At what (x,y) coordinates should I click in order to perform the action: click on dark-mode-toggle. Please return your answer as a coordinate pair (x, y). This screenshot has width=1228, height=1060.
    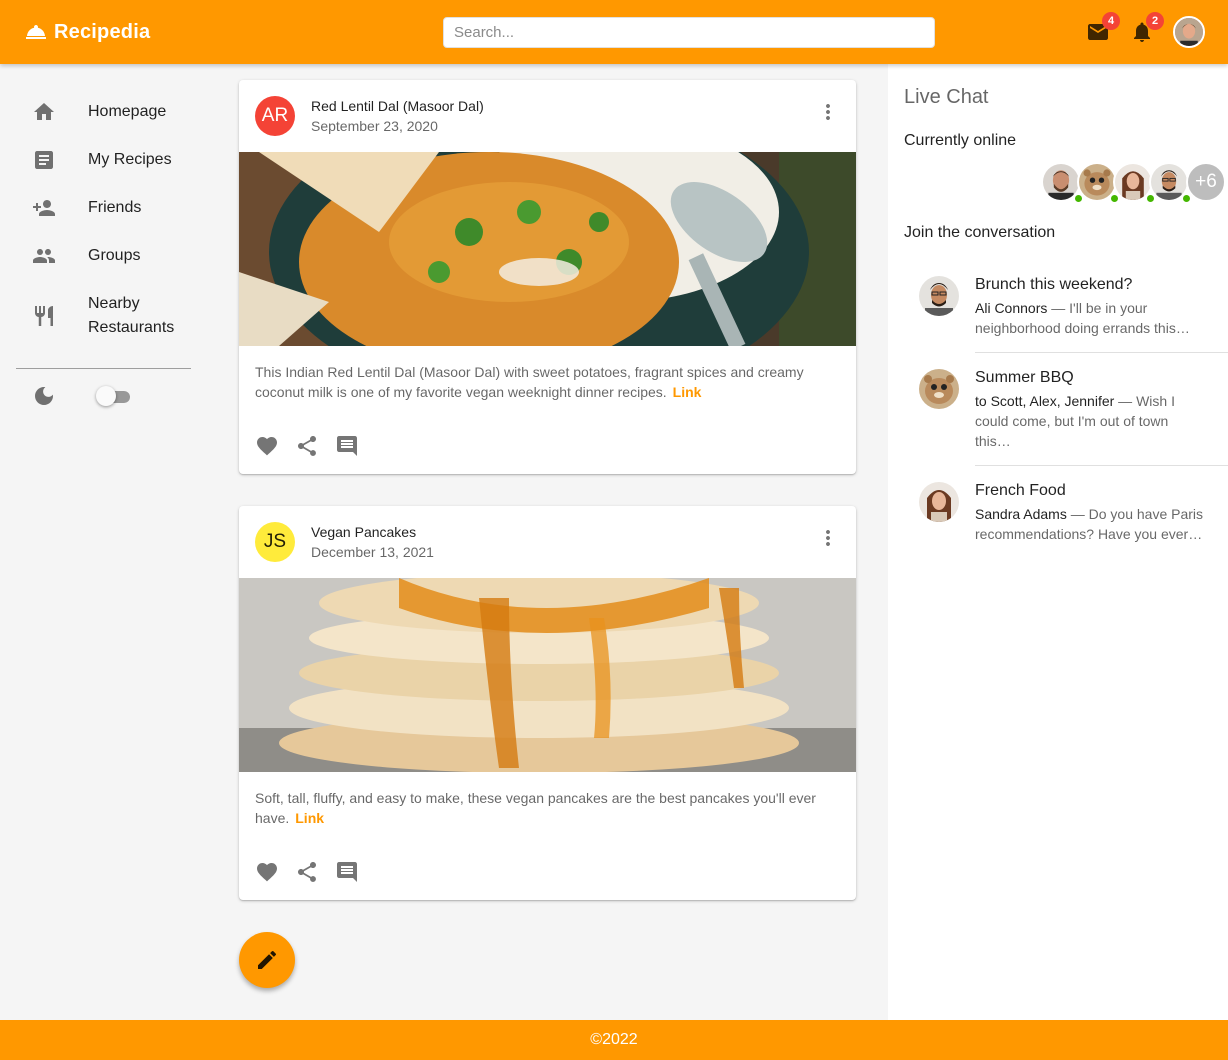
    Looking at the image, I should click on (115, 396).